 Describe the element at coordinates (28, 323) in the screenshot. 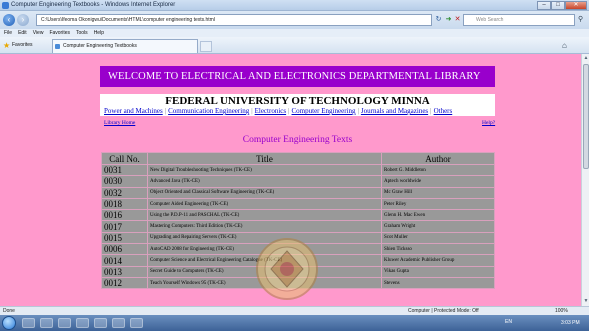

I see `taskbar-item-explorer` at that location.